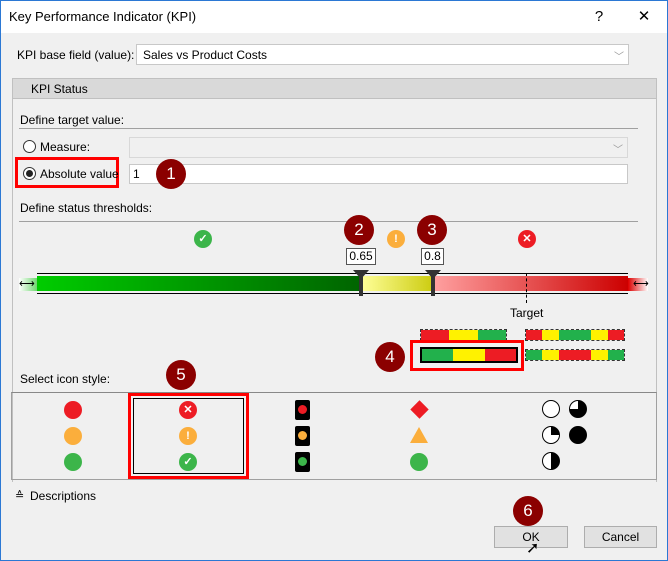 This screenshot has height=561, width=668. I want to click on low-threshold-stem, so click(361, 286).